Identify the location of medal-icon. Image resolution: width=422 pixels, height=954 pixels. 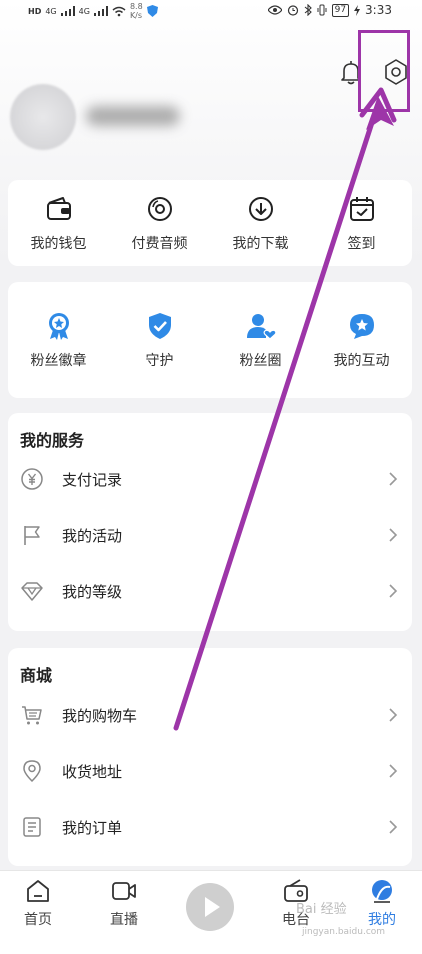
(58, 326).